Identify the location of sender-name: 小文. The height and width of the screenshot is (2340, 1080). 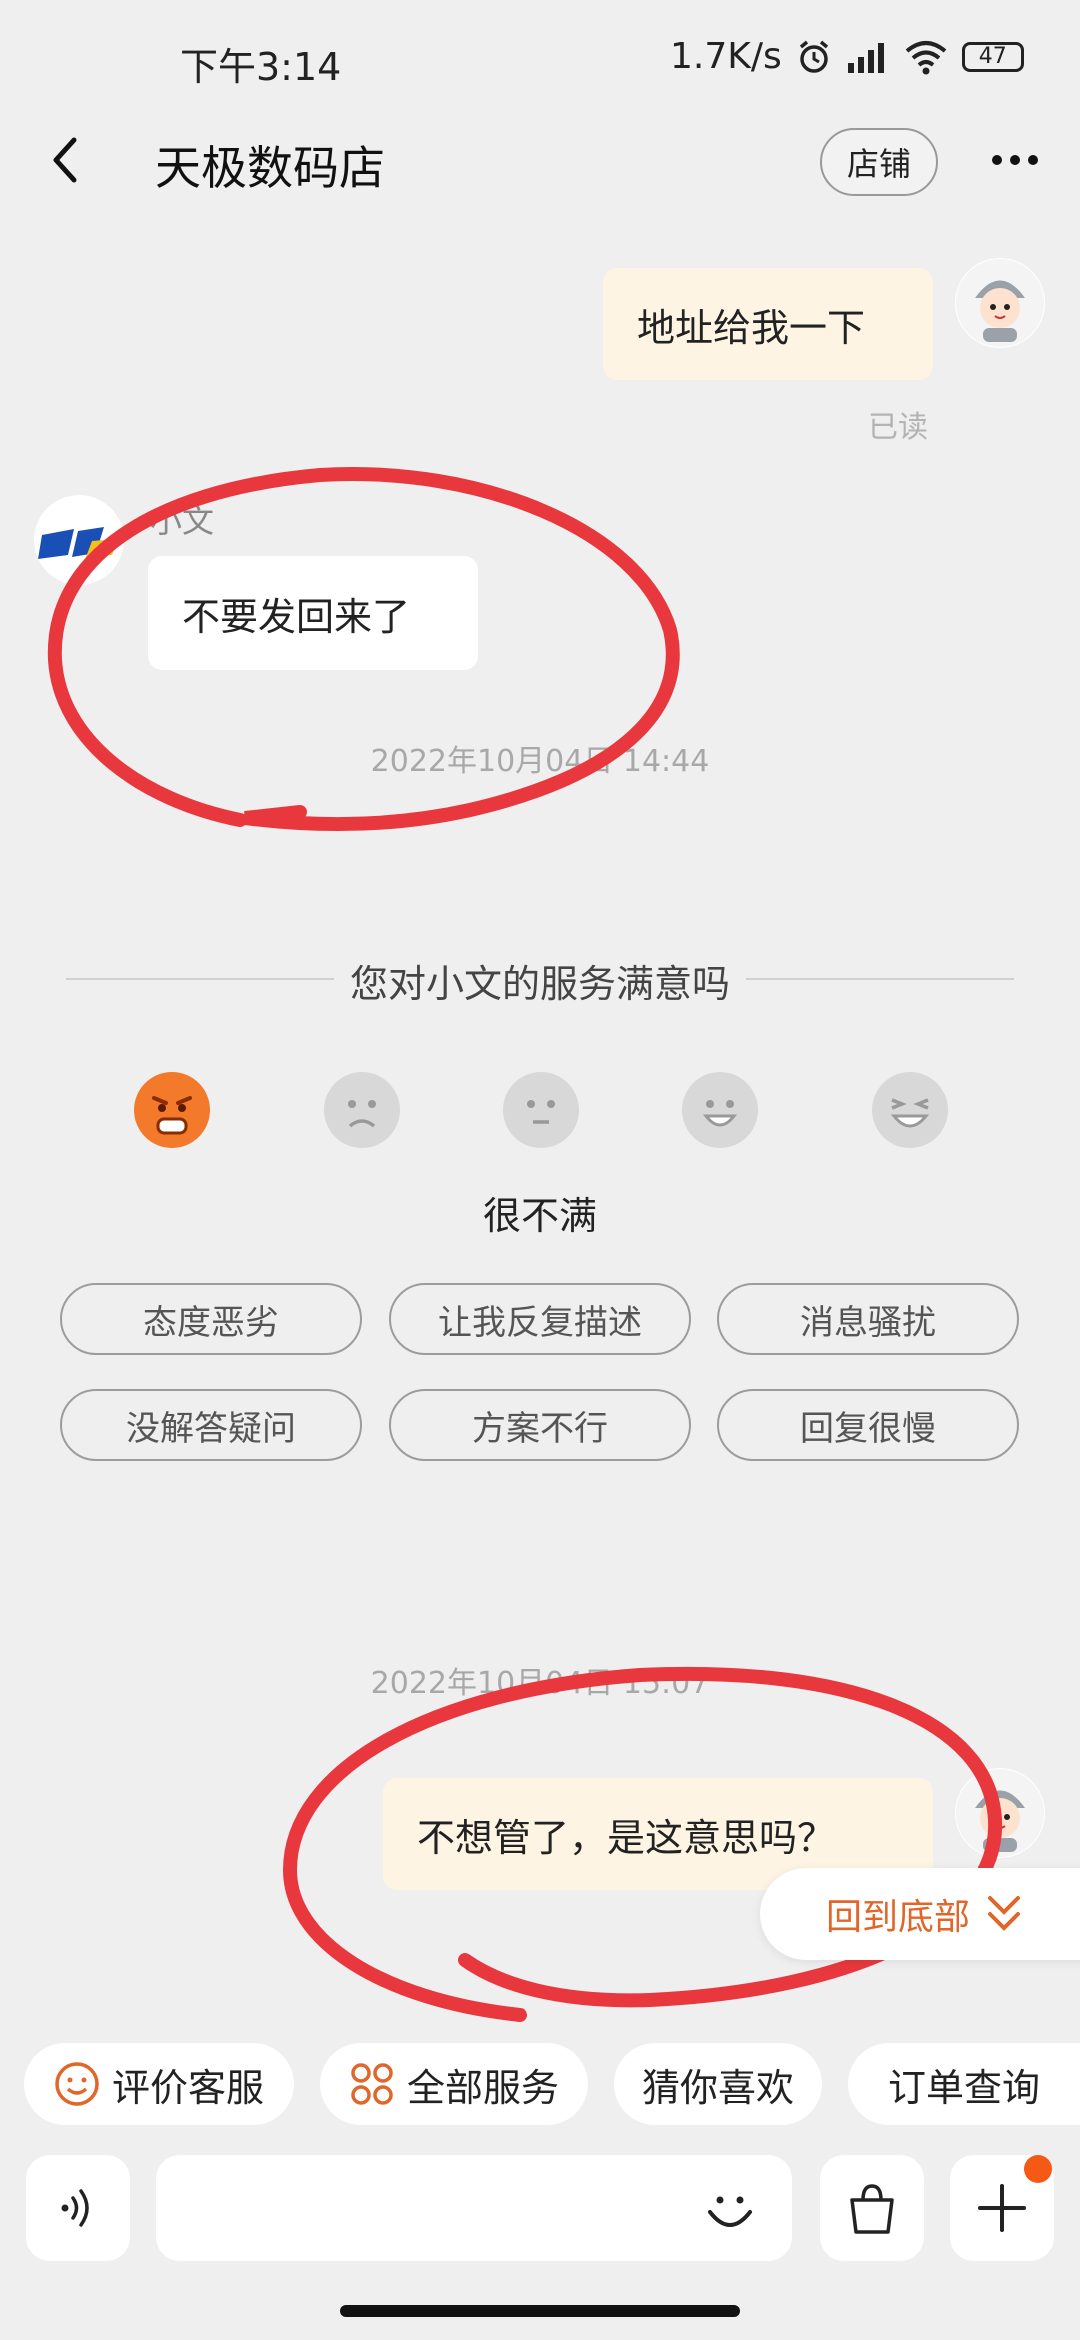
(182, 521).